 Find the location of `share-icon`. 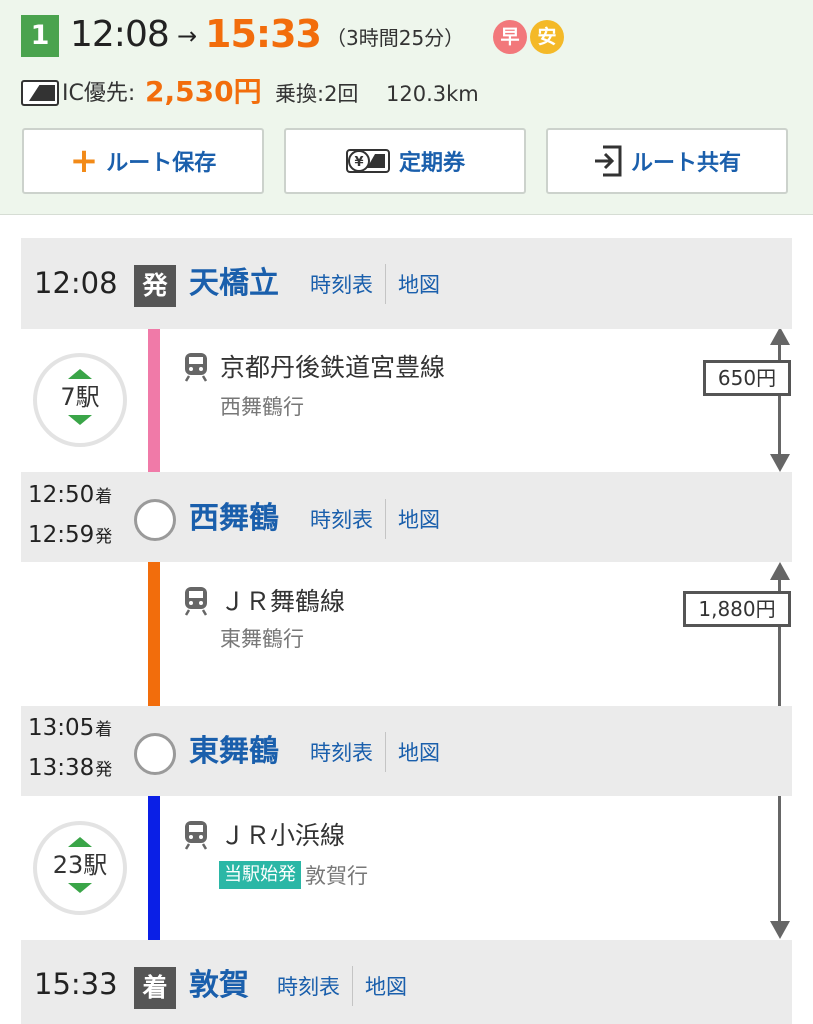

share-icon is located at coordinates (608, 161).